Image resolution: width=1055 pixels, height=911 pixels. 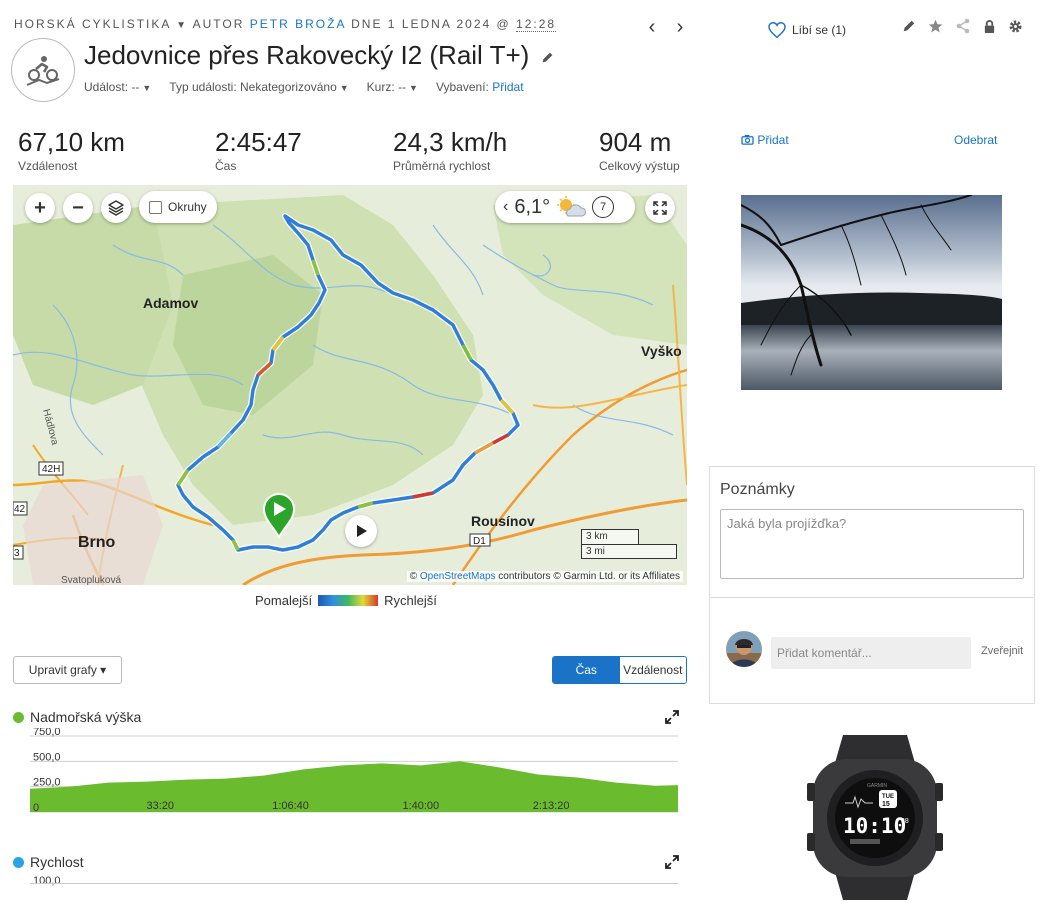 What do you see at coordinates (635, 142) in the screenshot?
I see `stat-value: 904 m` at bounding box center [635, 142].